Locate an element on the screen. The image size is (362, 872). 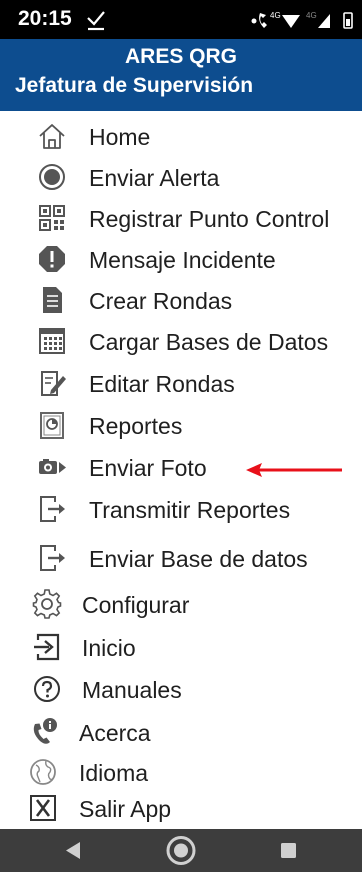
menu-item-registrar-punto-control: Registrar Punto Control is located at coordinates (181, 218).